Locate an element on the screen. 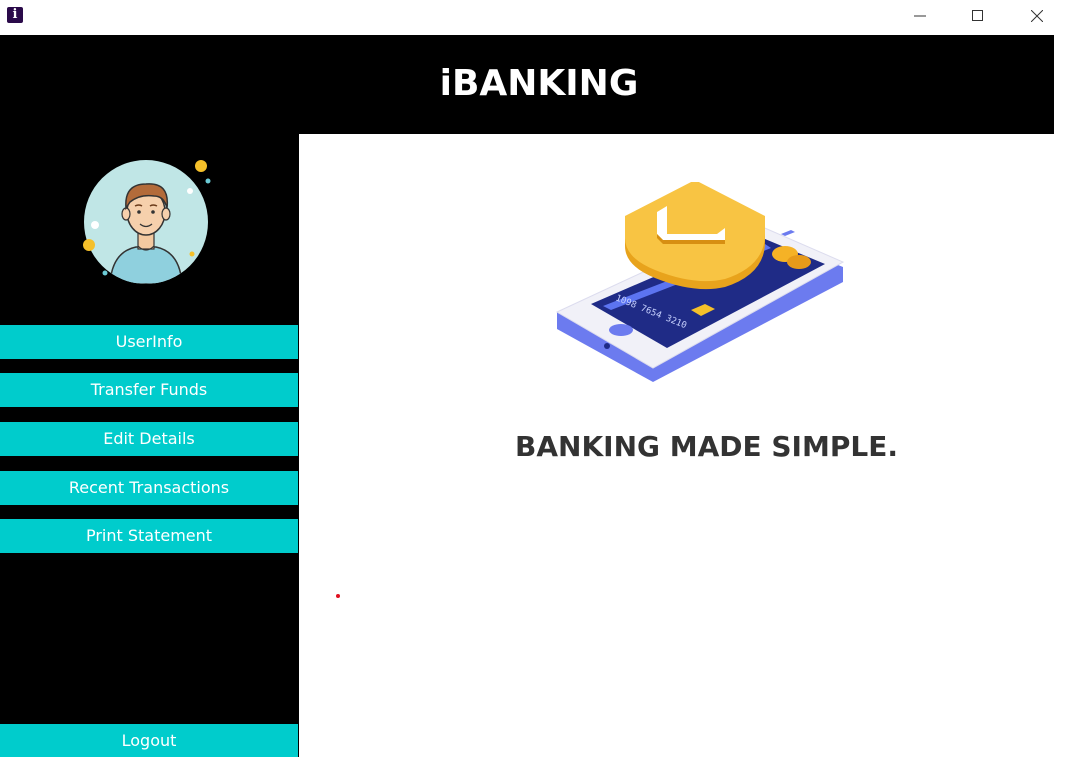 Image resolution: width=1067 pixels, height=757 pixels. minimize-button is located at coordinates (920, 16).